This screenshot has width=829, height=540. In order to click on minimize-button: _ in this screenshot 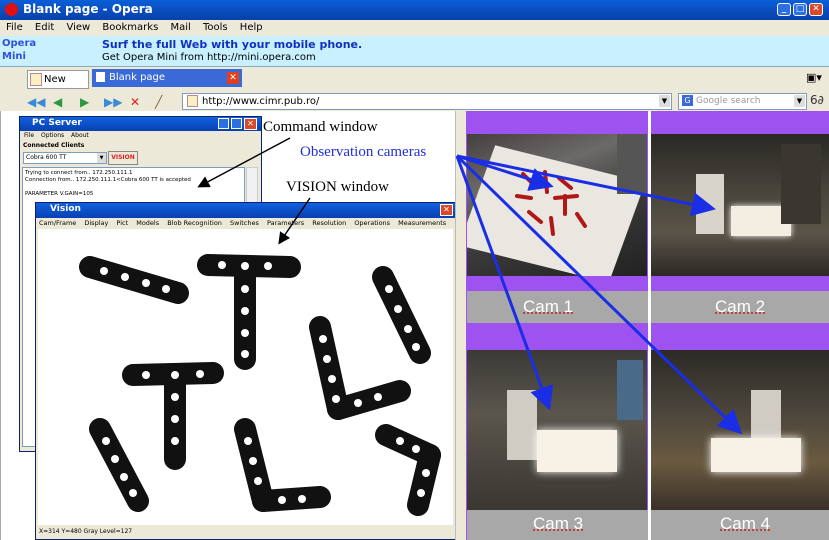, I will do `click(784, 9)`.